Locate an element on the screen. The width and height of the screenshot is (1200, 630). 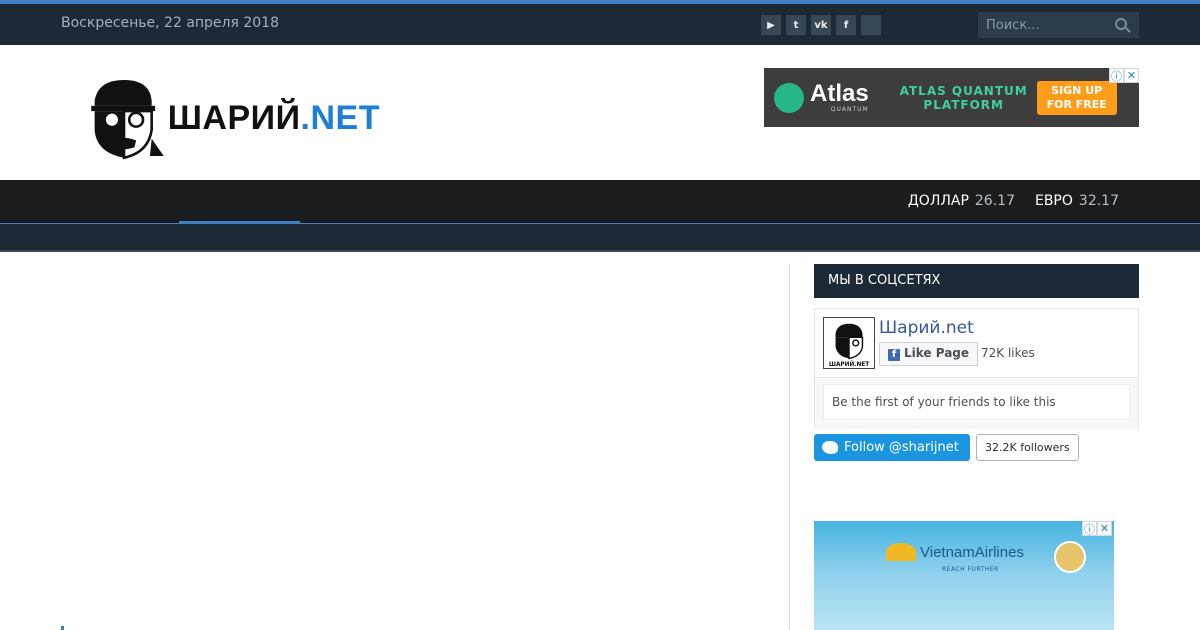
youtube-icon: ▶ is located at coordinates (771, 25).